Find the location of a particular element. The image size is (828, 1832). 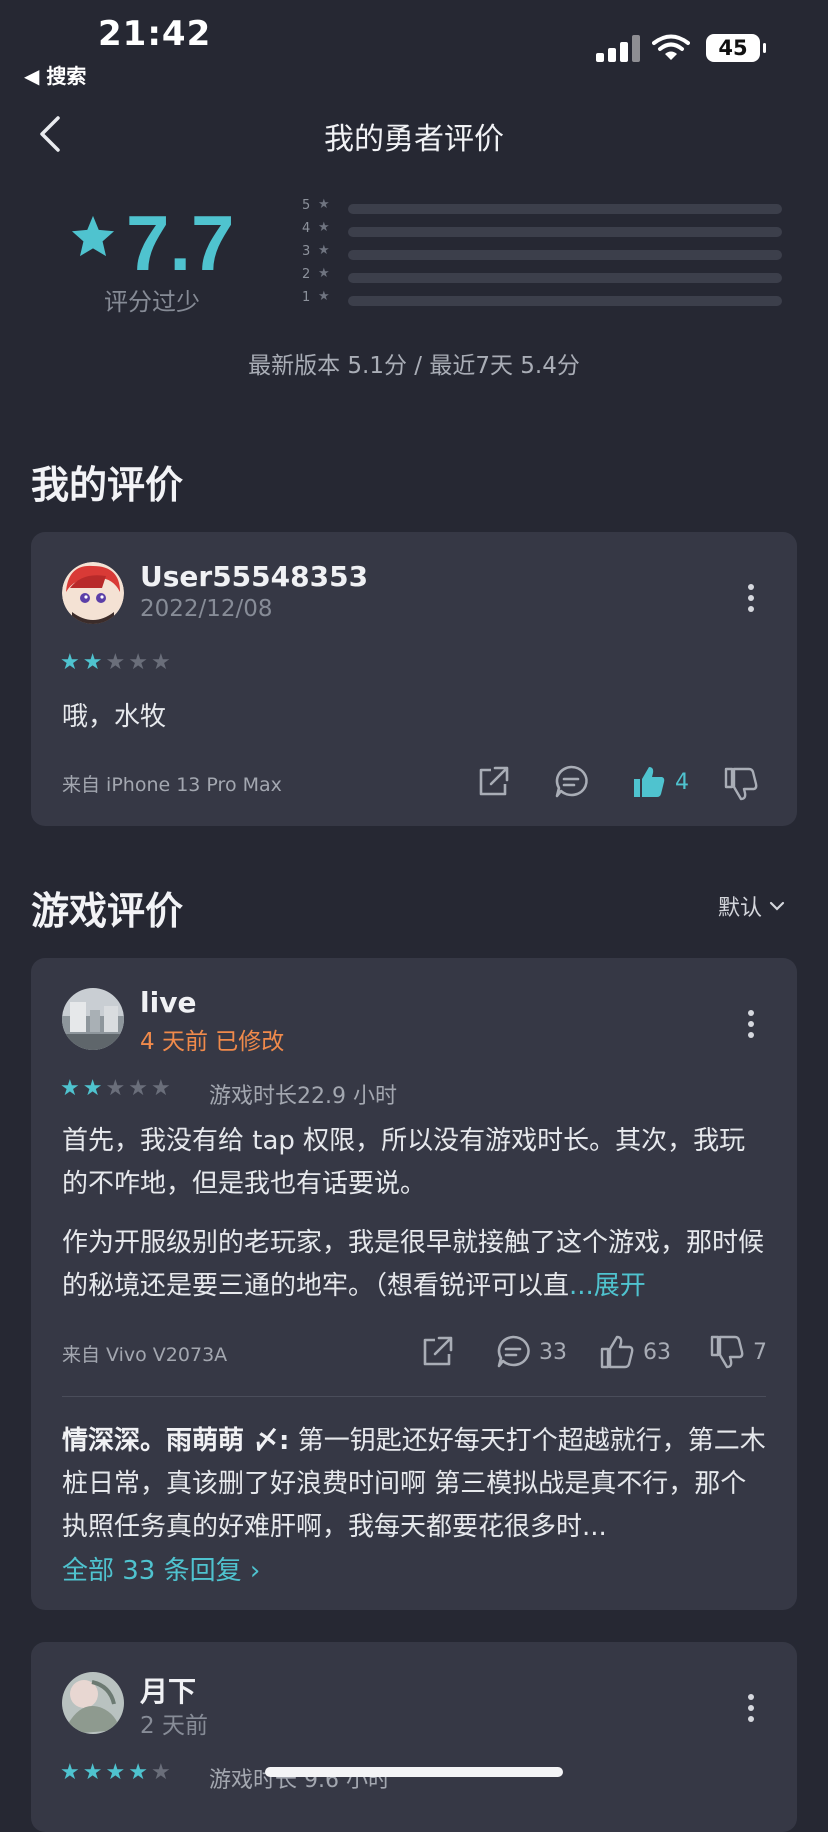

signal-icon is located at coordinates (618, 48).